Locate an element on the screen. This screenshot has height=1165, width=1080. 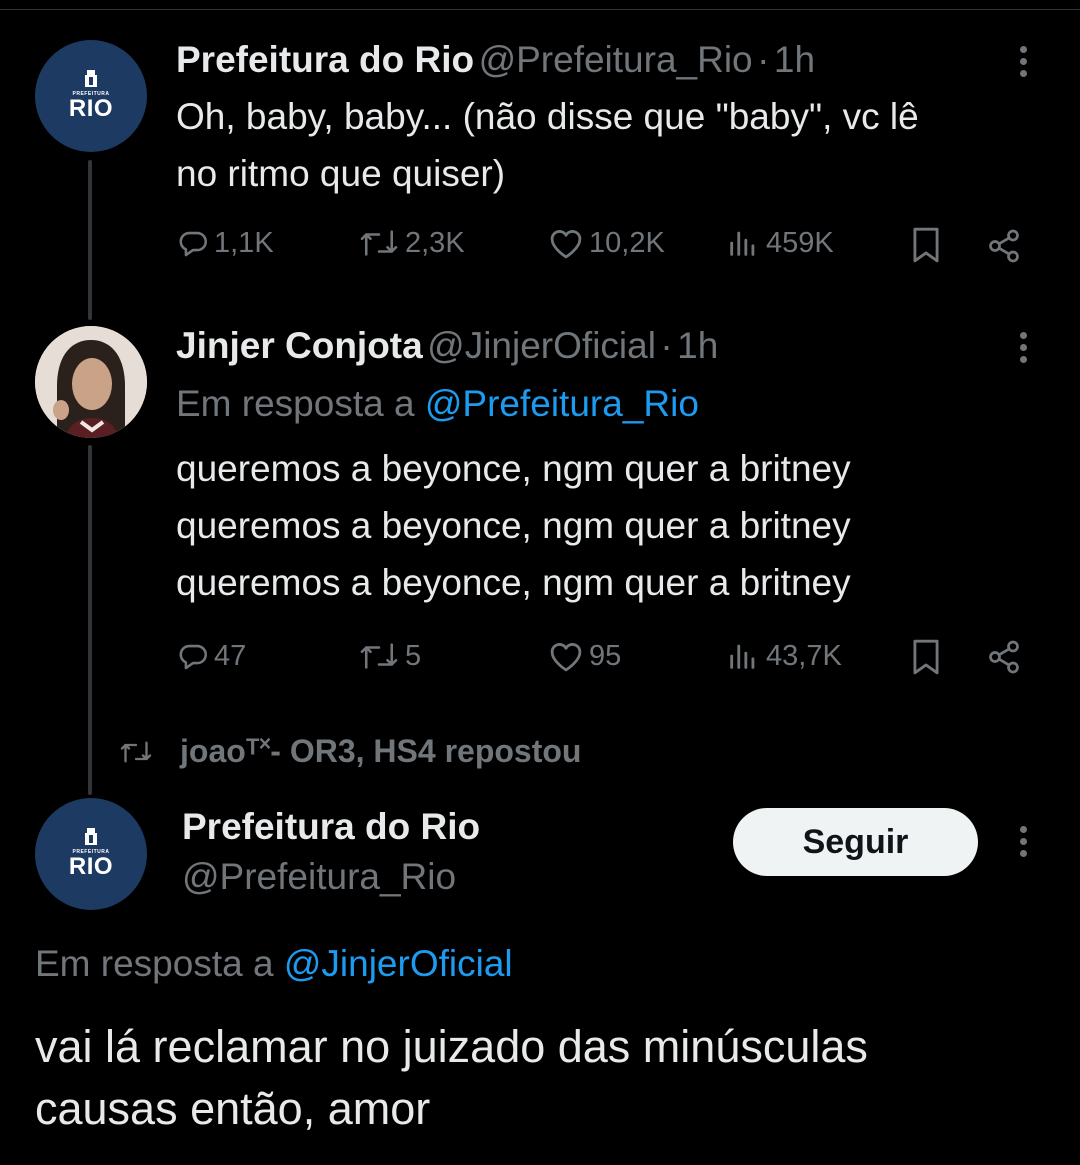
retweet-count: 5 is located at coordinates (413, 655).